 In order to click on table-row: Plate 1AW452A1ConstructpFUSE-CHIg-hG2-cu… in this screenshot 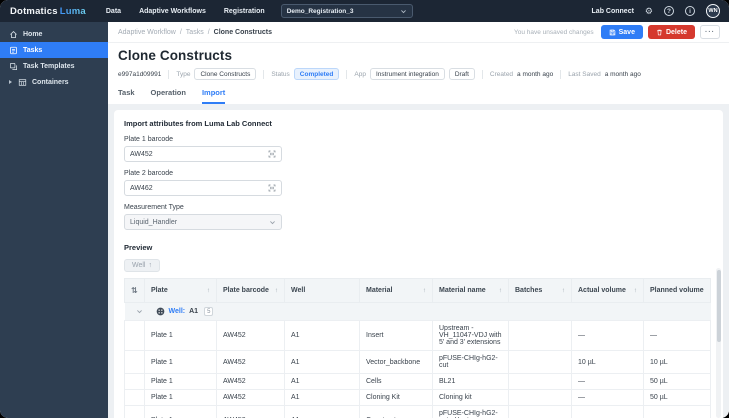, I will do `click(417, 411)`.